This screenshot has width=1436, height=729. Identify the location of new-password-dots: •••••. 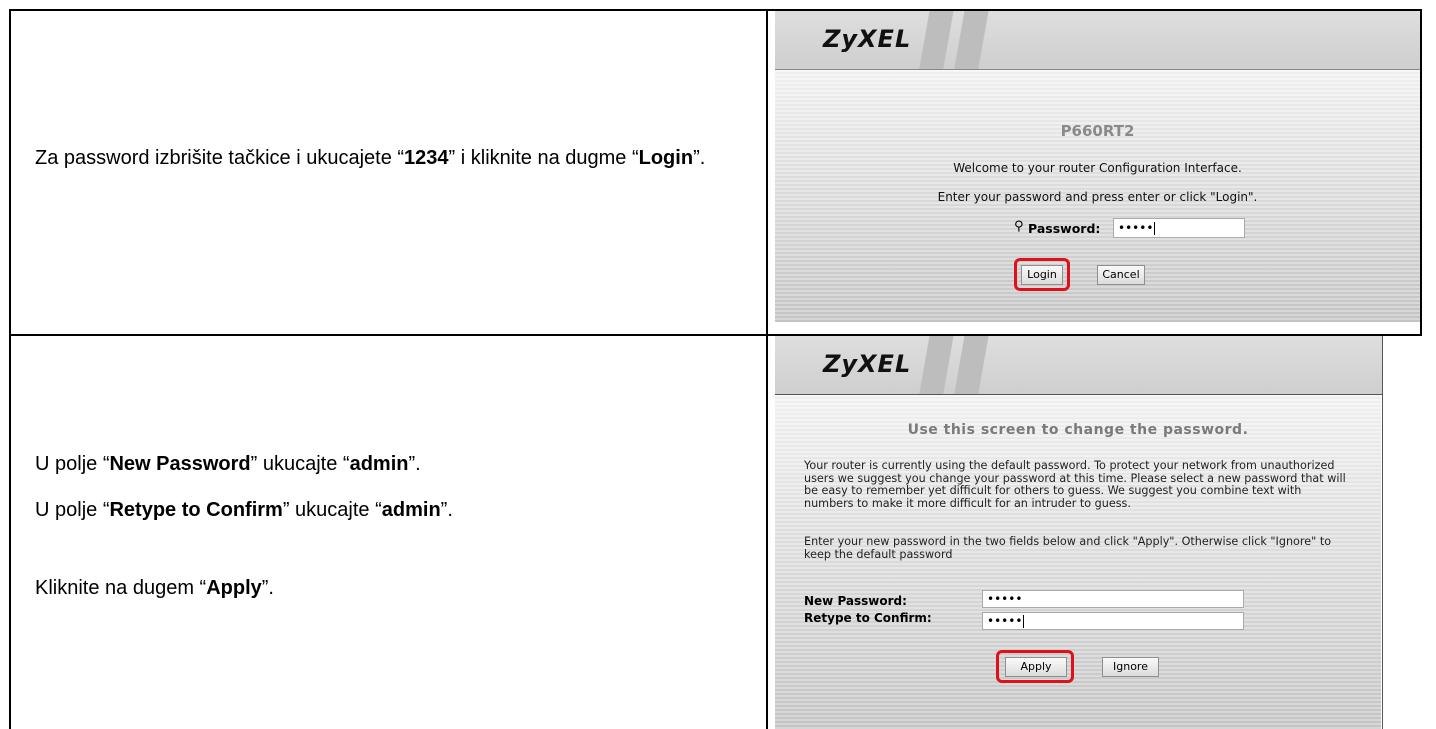
(1005, 599).